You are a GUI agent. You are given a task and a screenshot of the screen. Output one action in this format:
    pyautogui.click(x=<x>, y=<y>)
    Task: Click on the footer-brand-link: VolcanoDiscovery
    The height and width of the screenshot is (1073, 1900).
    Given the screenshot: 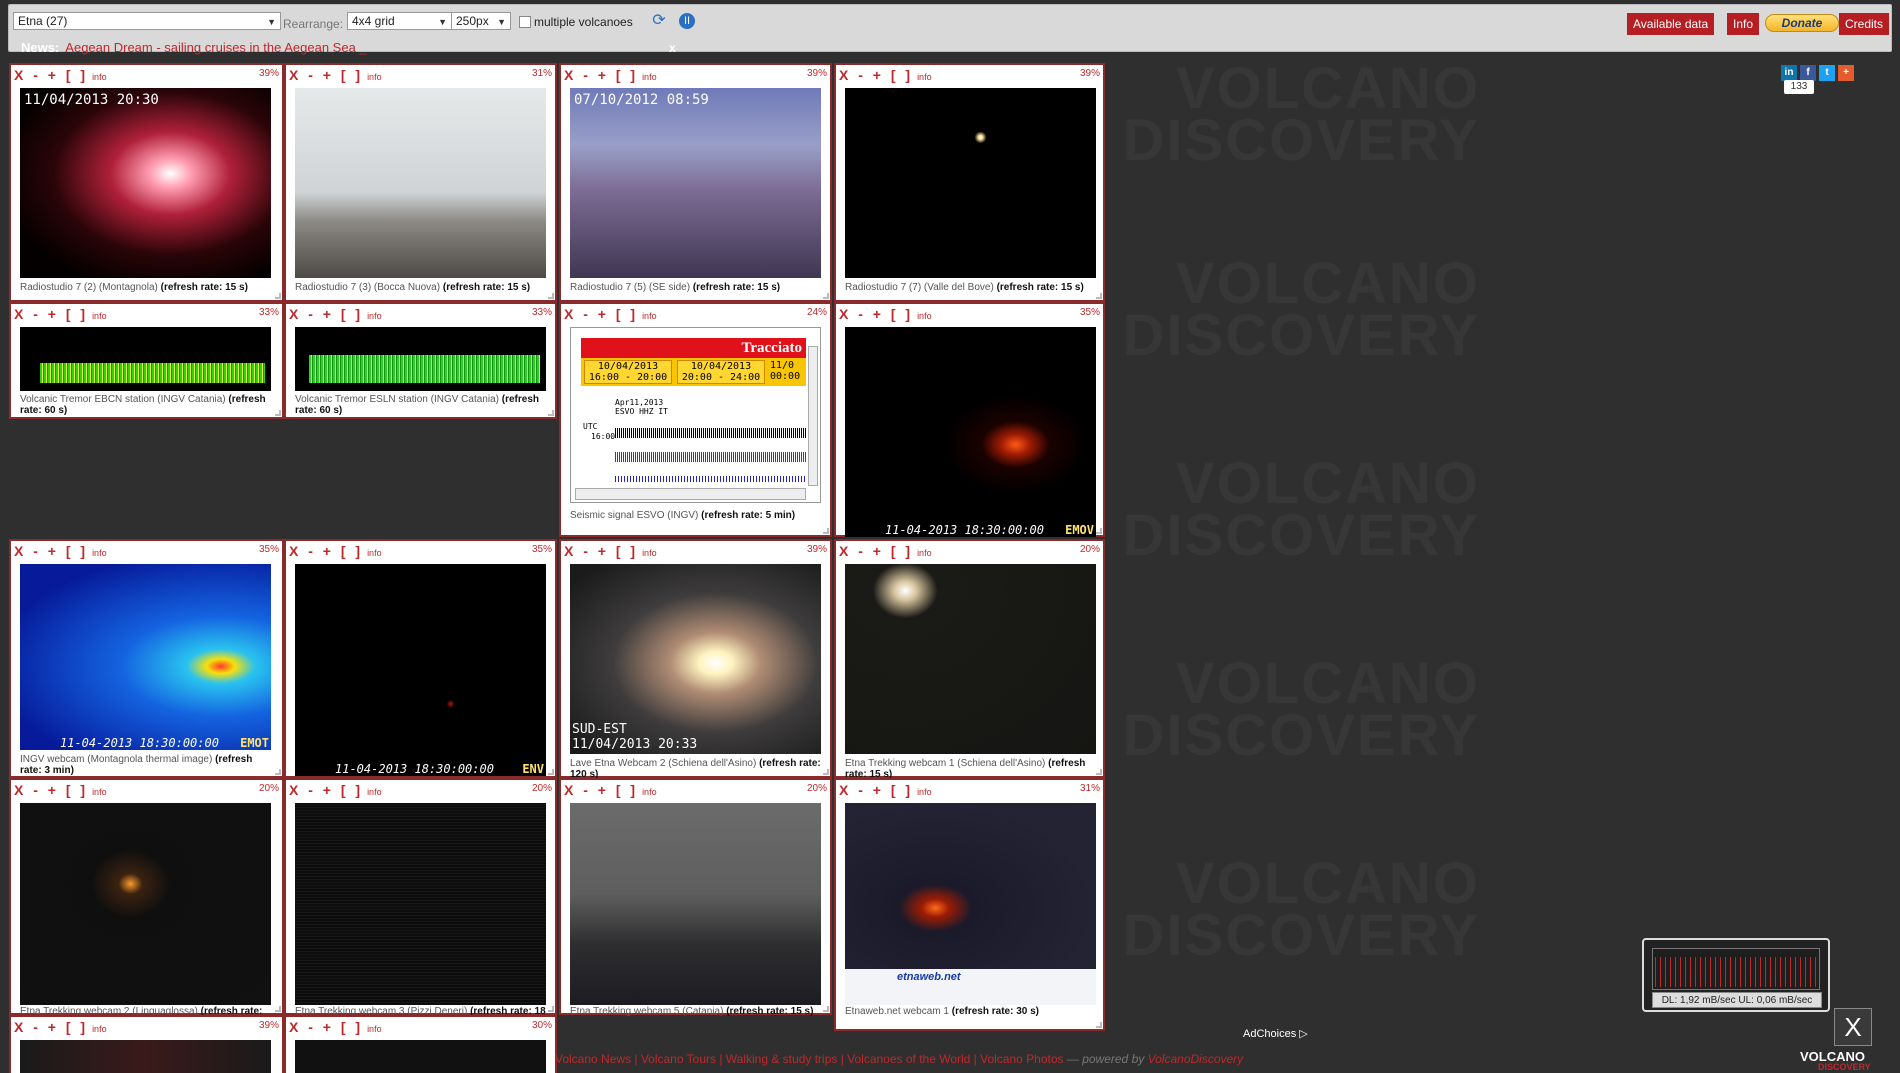 What is the action you would take?
    pyautogui.click(x=1196, y=1059)
    